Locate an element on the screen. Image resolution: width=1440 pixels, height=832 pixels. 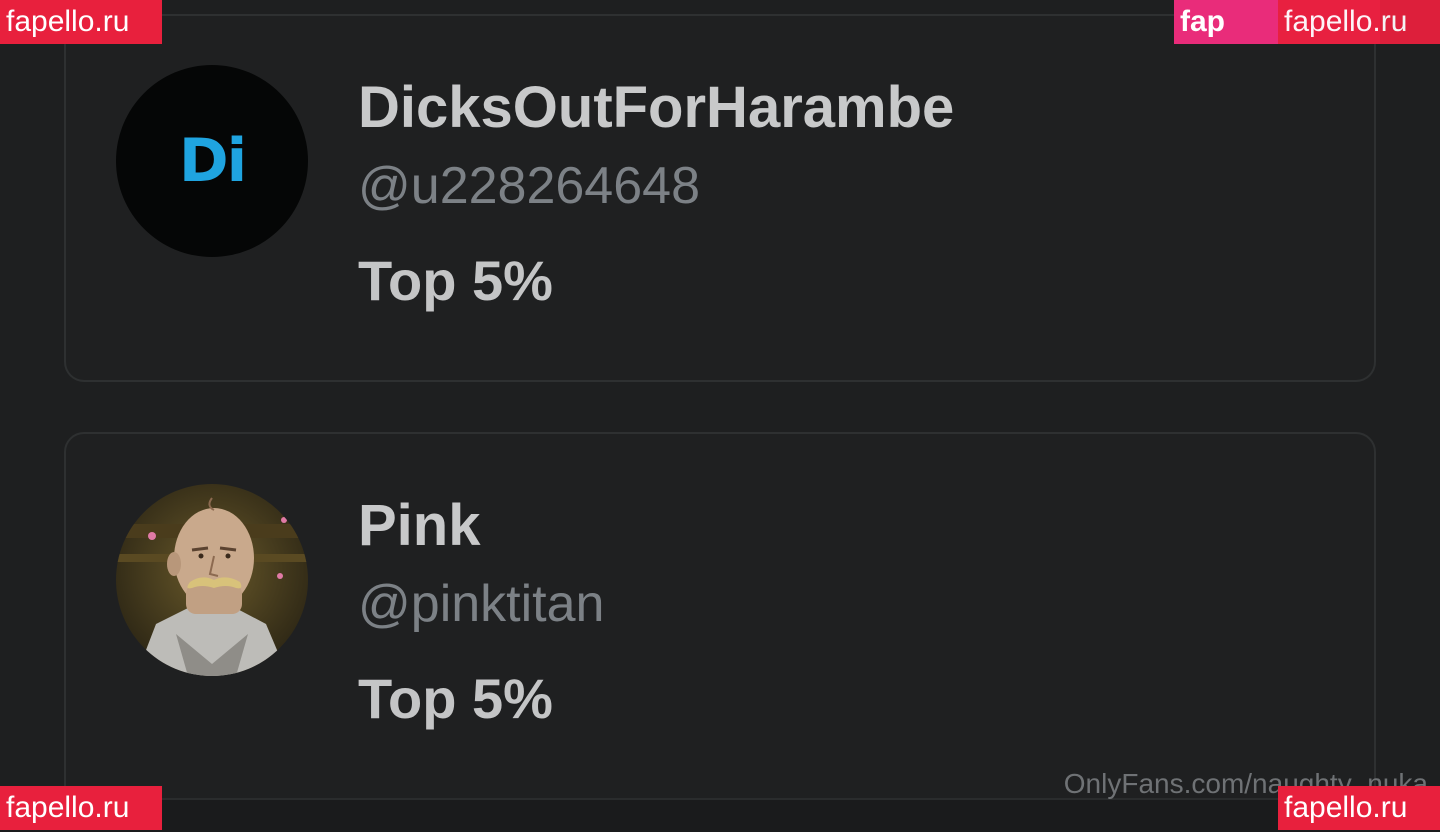
avatar-initials: Di is located at coordinates (212, 161).